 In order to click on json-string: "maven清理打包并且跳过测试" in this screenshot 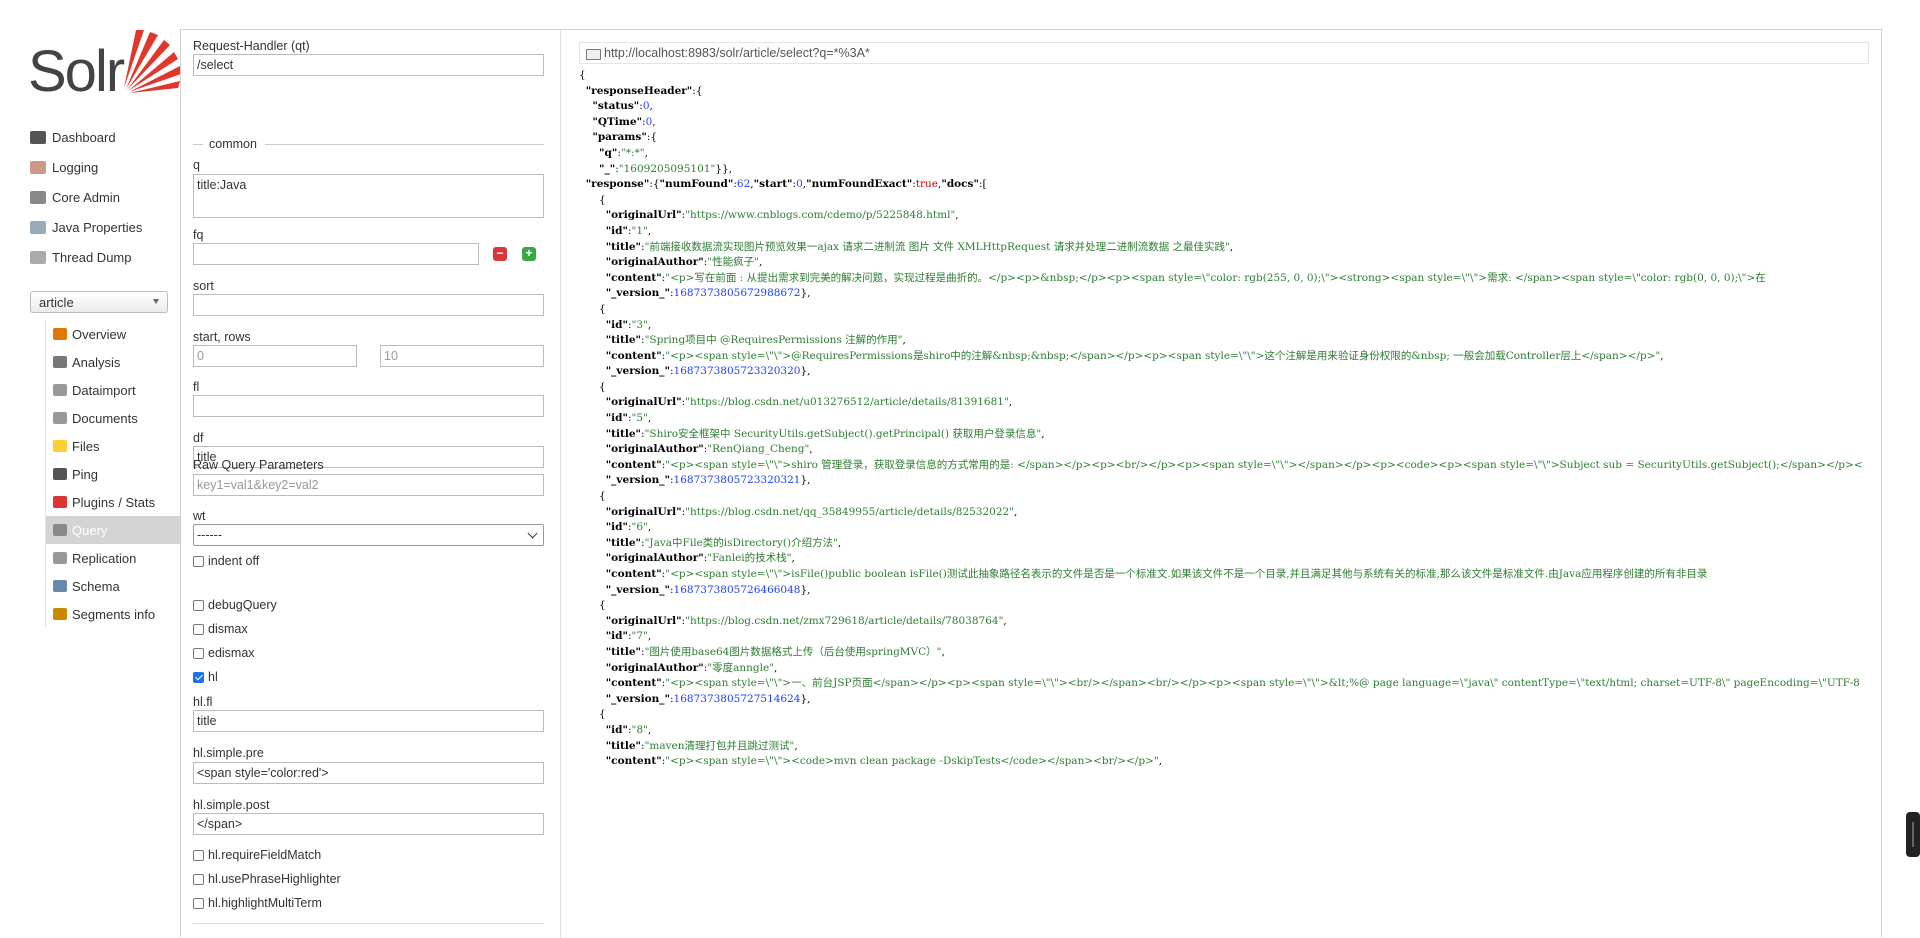, I will do `click(719, 745)`.